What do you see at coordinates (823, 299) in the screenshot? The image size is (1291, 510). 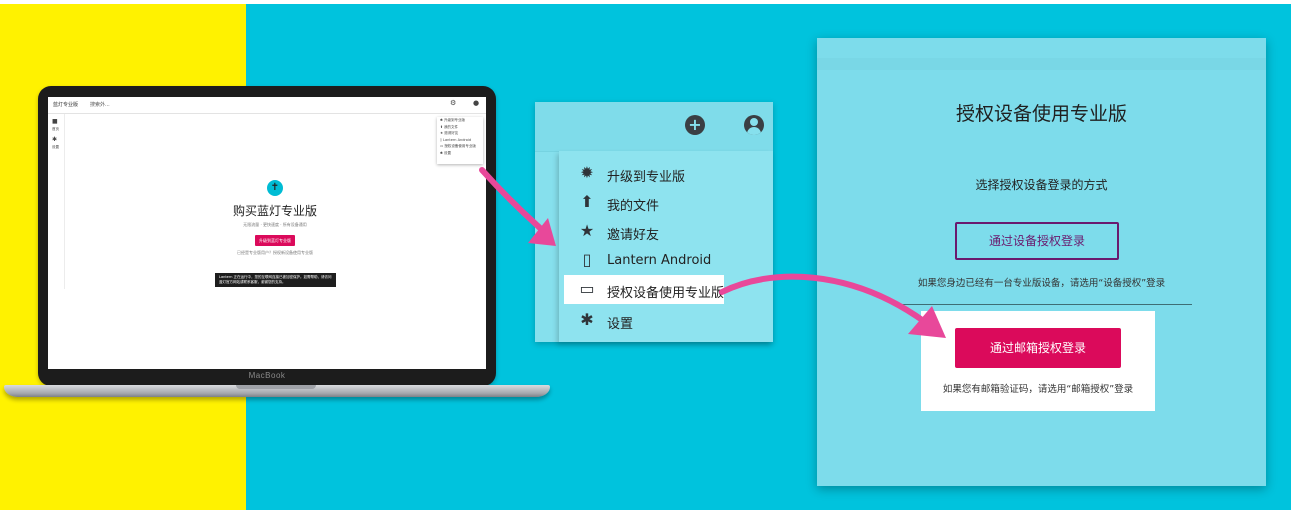 I see `arrow-menu-to-dialog` at bounding box center [823, 299].